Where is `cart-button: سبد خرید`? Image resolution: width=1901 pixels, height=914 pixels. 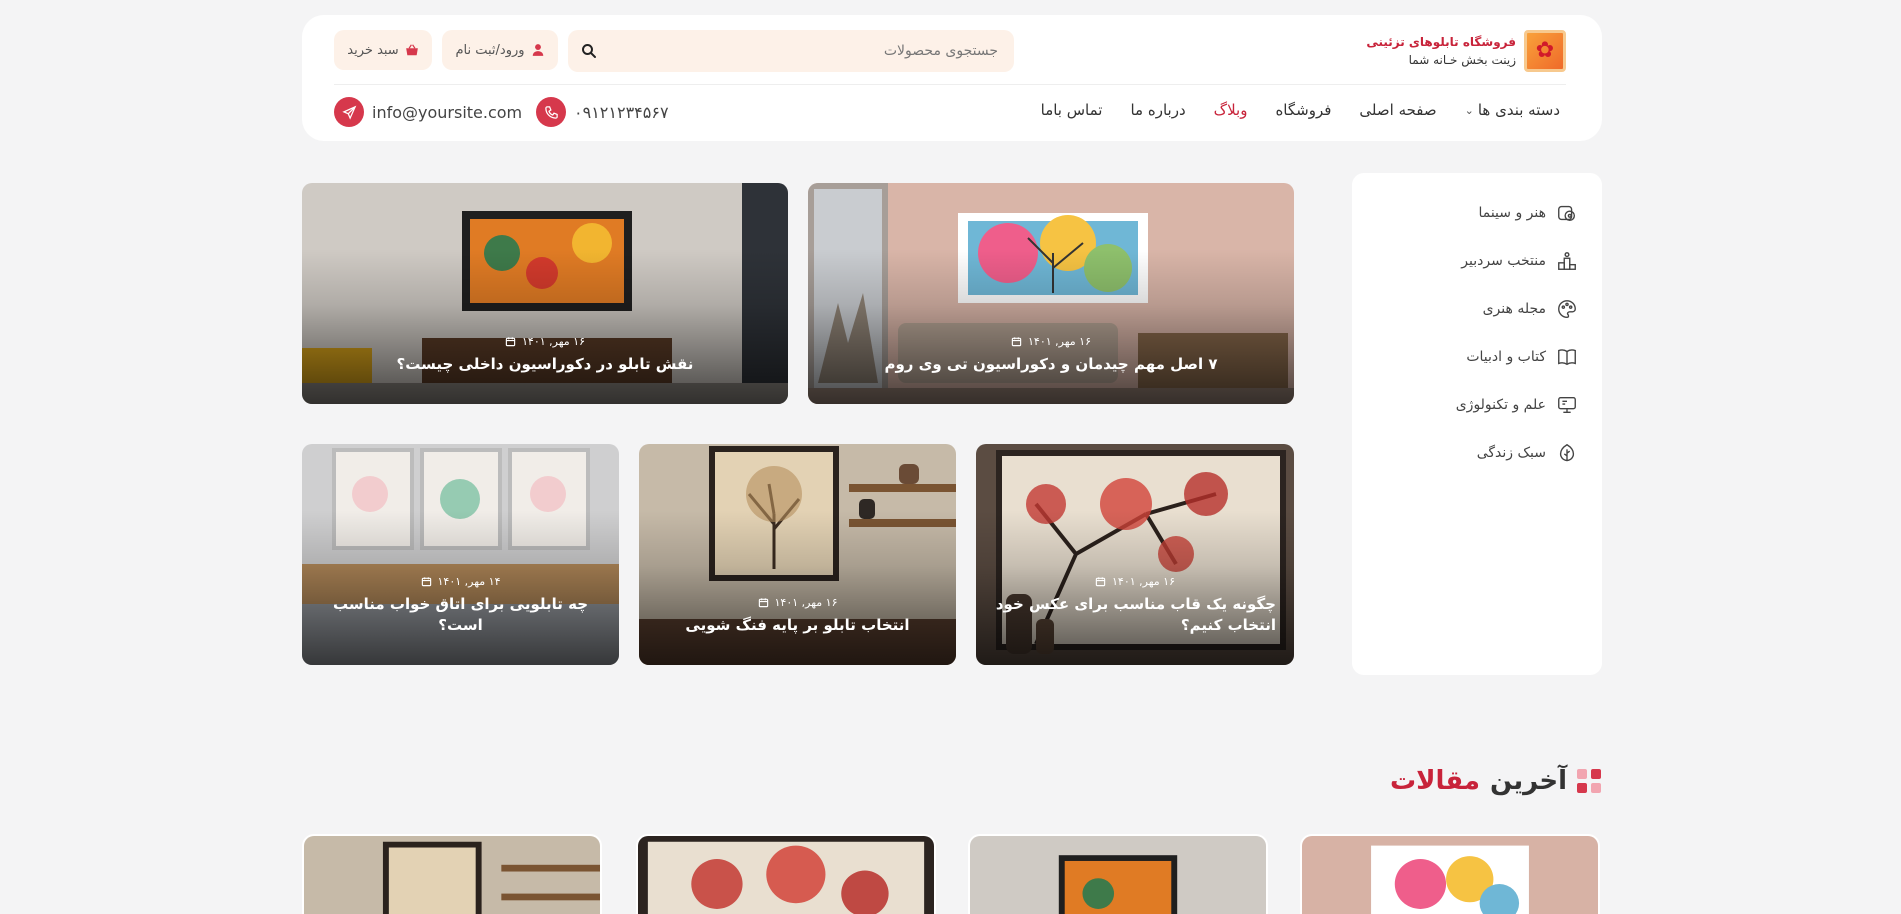
cart-button: سبد خرید is located at coordinates (383, 50).